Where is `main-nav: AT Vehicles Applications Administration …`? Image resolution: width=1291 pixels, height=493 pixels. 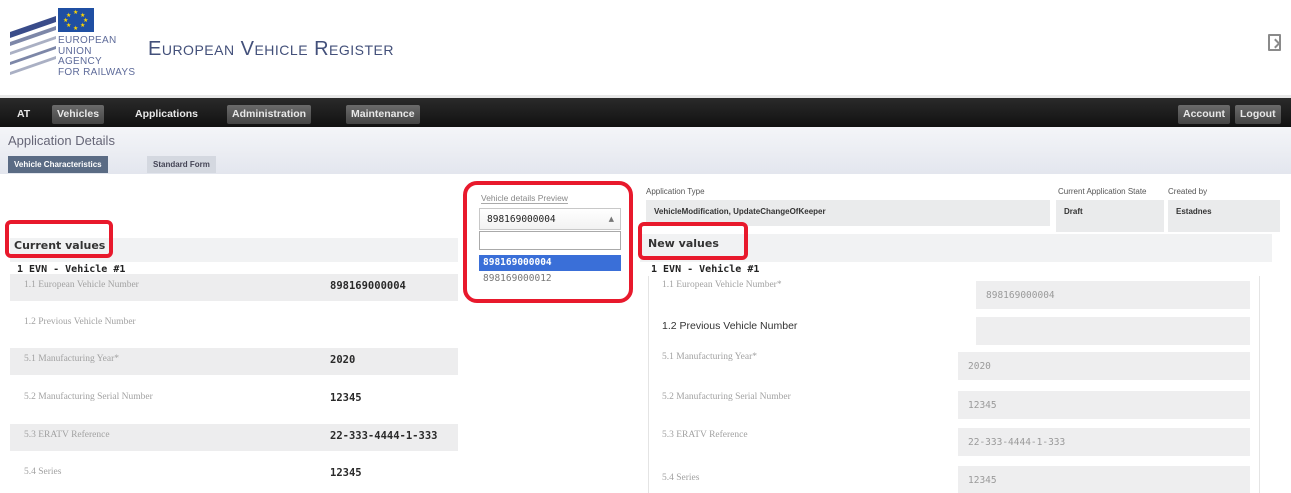
main-nav: AT Vehicles Applications Administration … is located at coordinates (645, 111).